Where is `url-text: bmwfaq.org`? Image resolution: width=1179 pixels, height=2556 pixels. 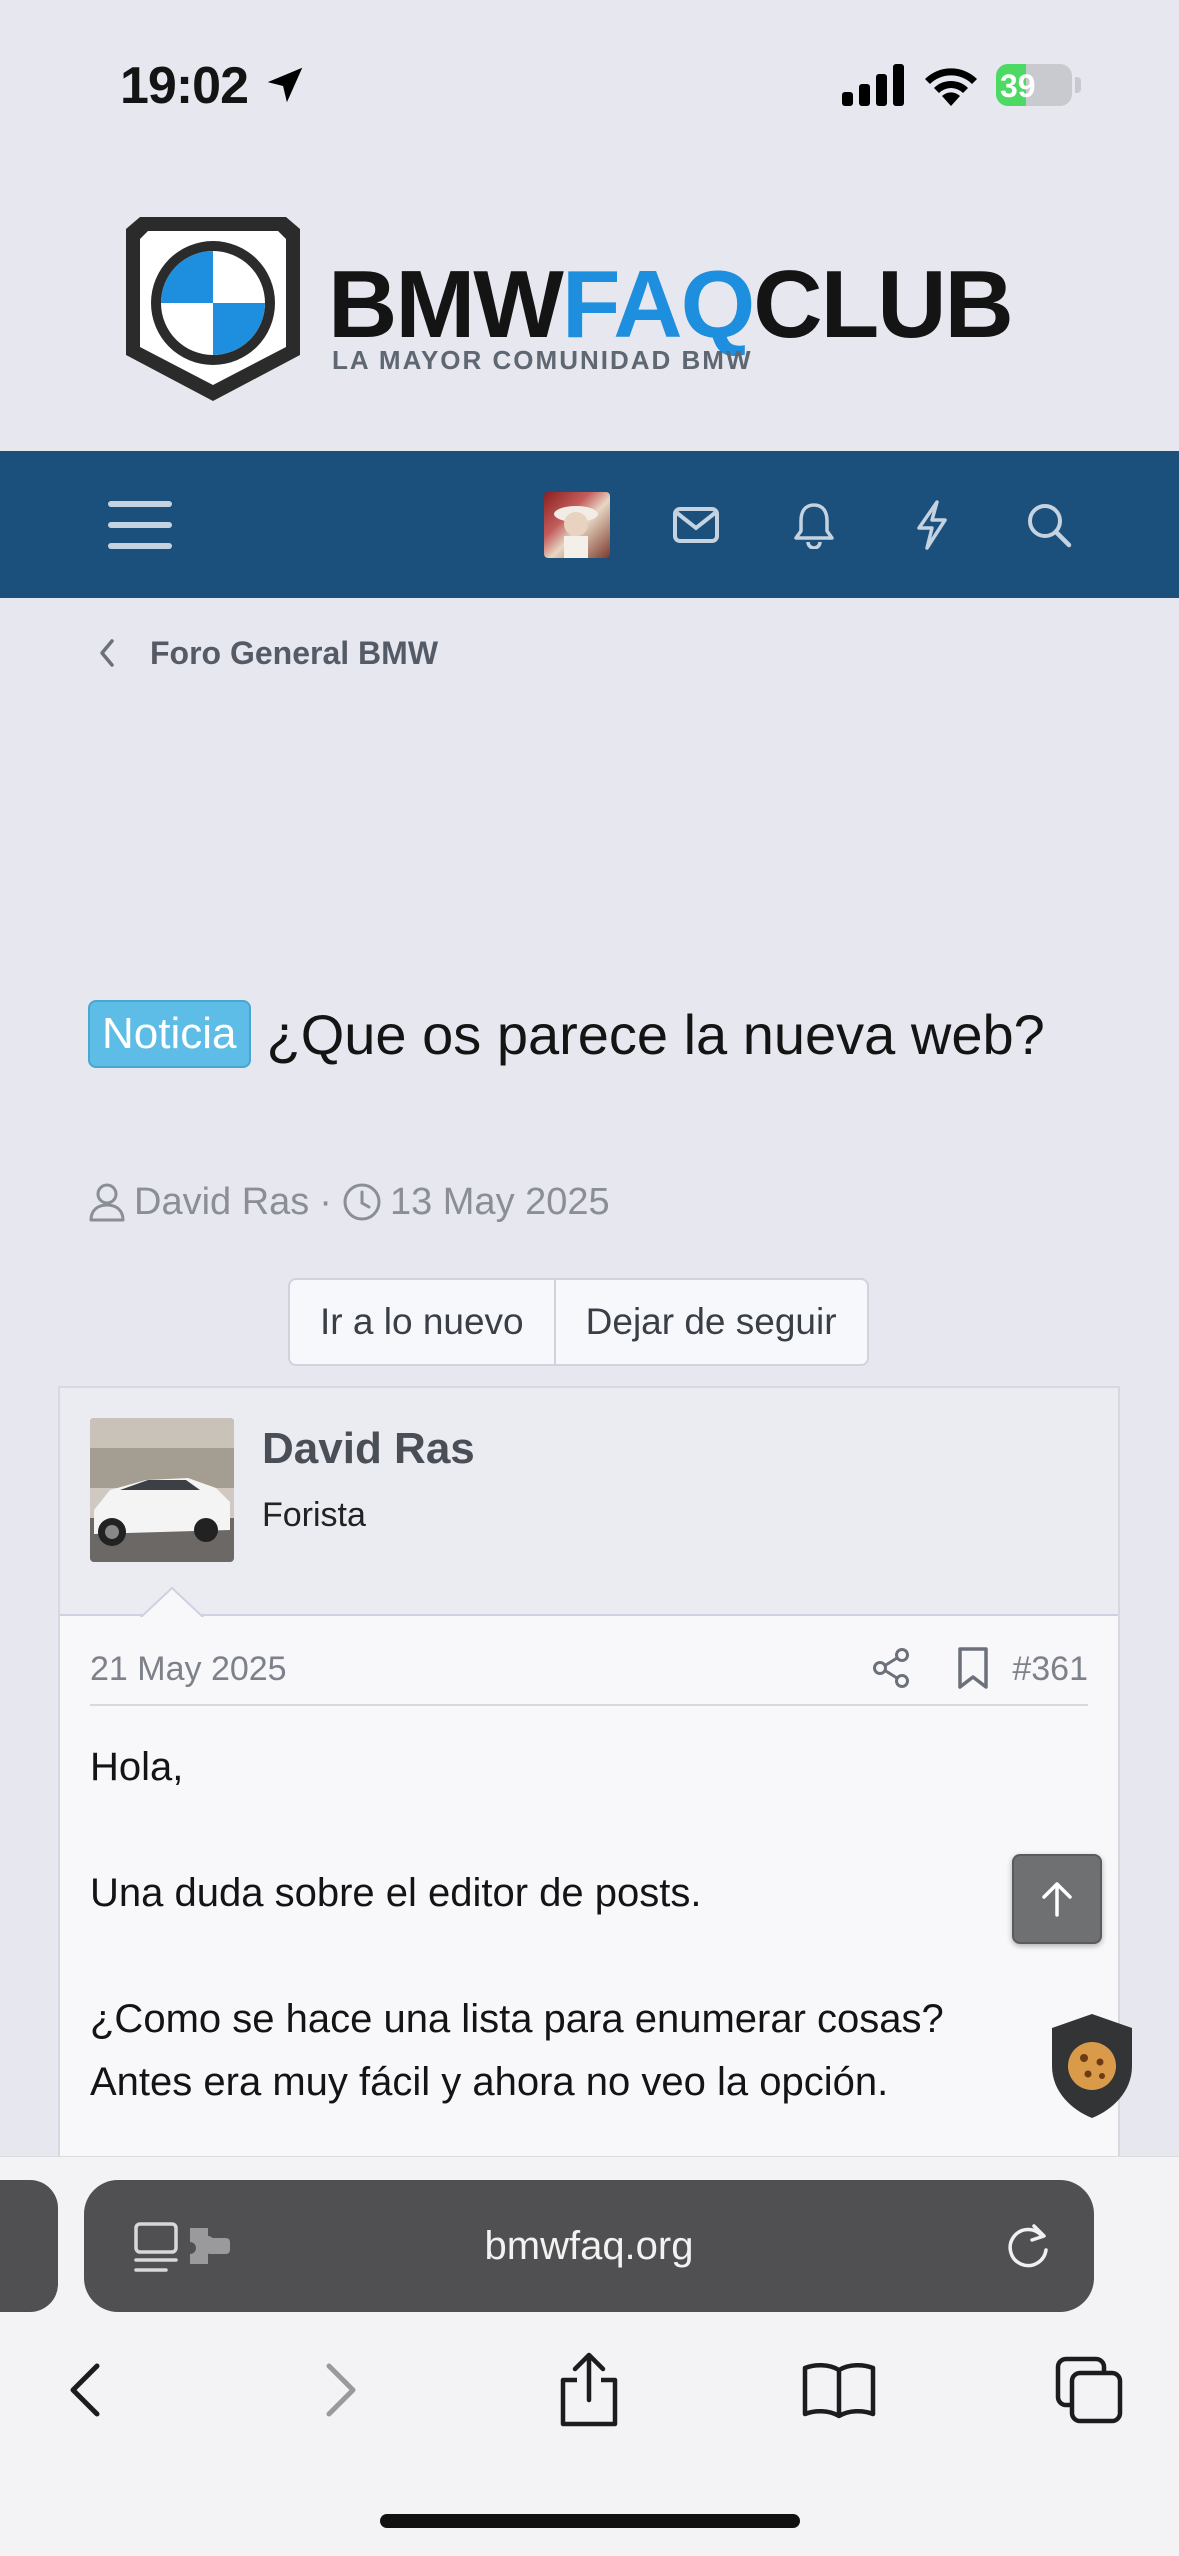 url-text: bmwfaq.org is located at coordinates (589, 2246).